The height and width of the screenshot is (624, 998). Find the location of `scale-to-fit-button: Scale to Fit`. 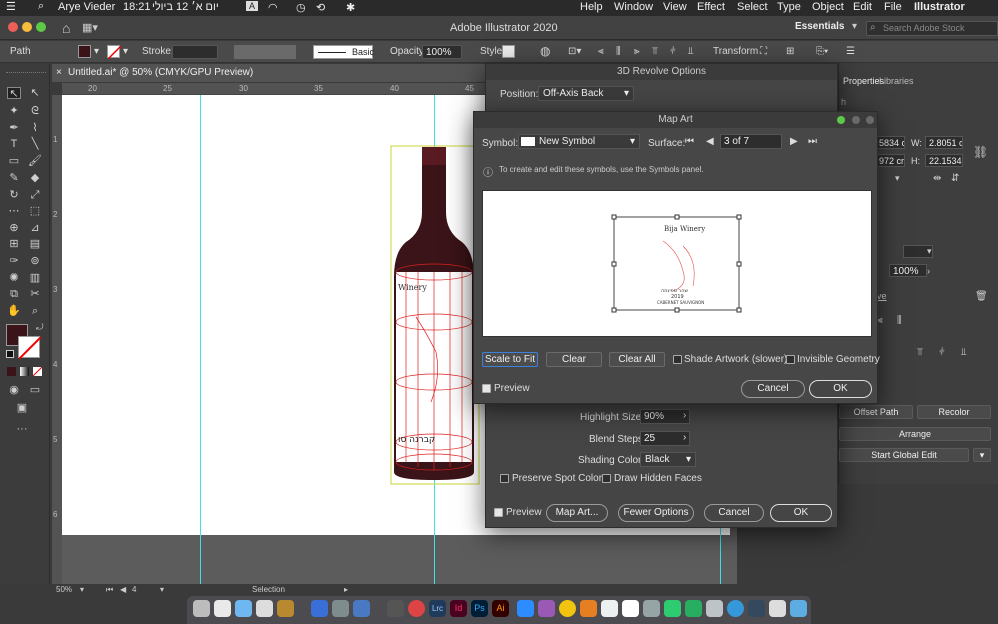

scale-to-fit-button: Scale to Fit is located at coordinates (510, 359).